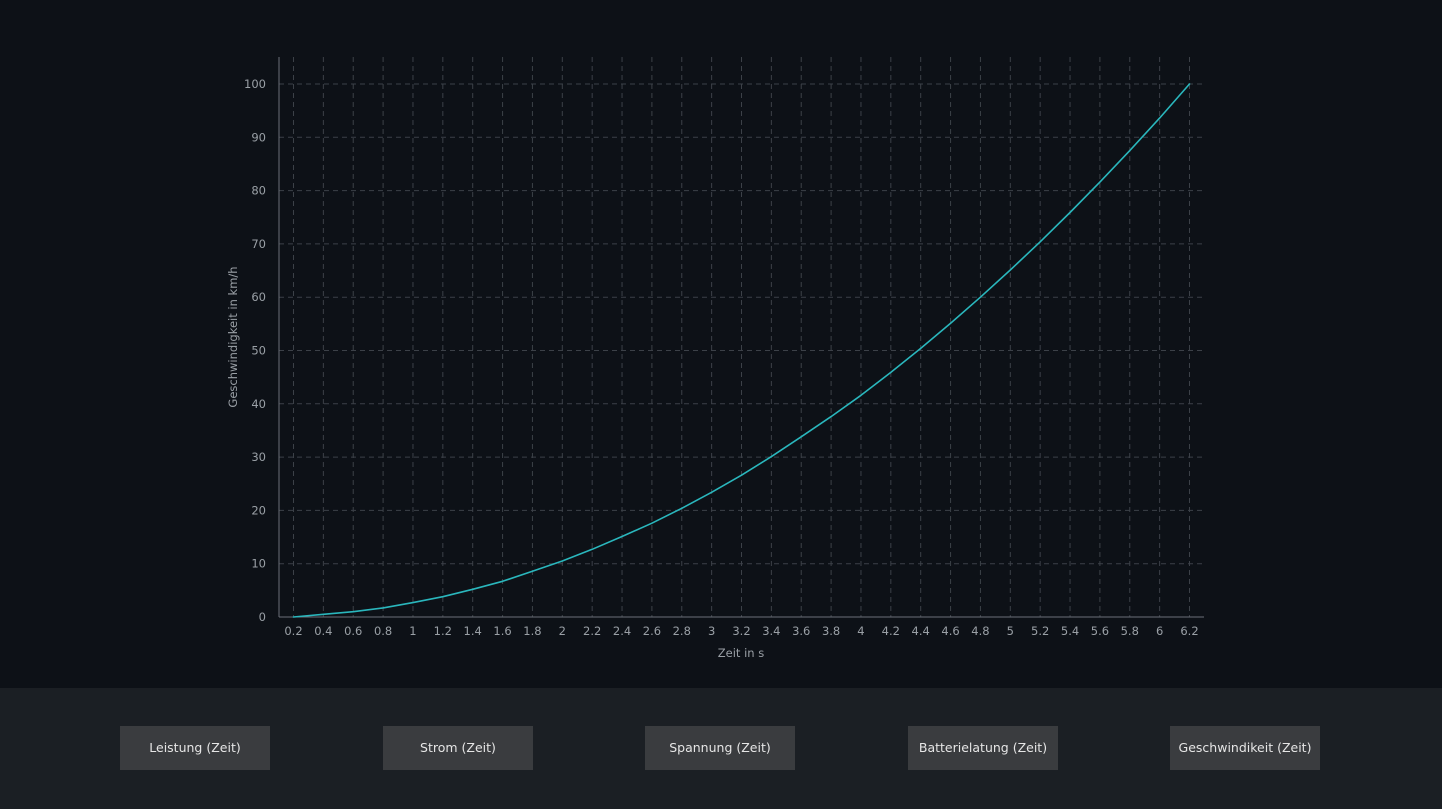  Describe the element at coordinates (1189, 631) in the screenshot. I see `x-tick-label: 6.2` at that location.